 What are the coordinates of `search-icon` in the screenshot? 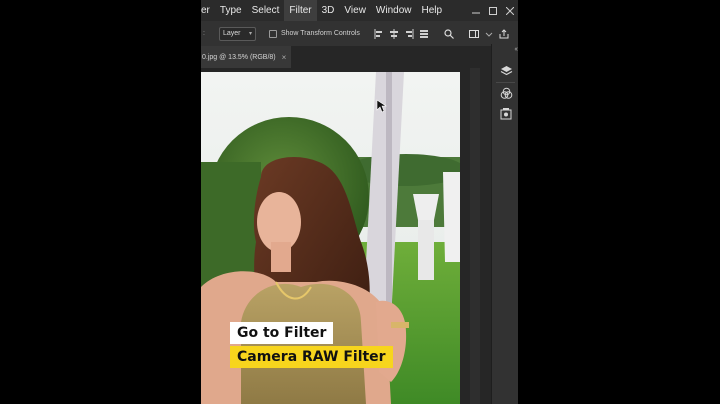 It's located at (449, 33).